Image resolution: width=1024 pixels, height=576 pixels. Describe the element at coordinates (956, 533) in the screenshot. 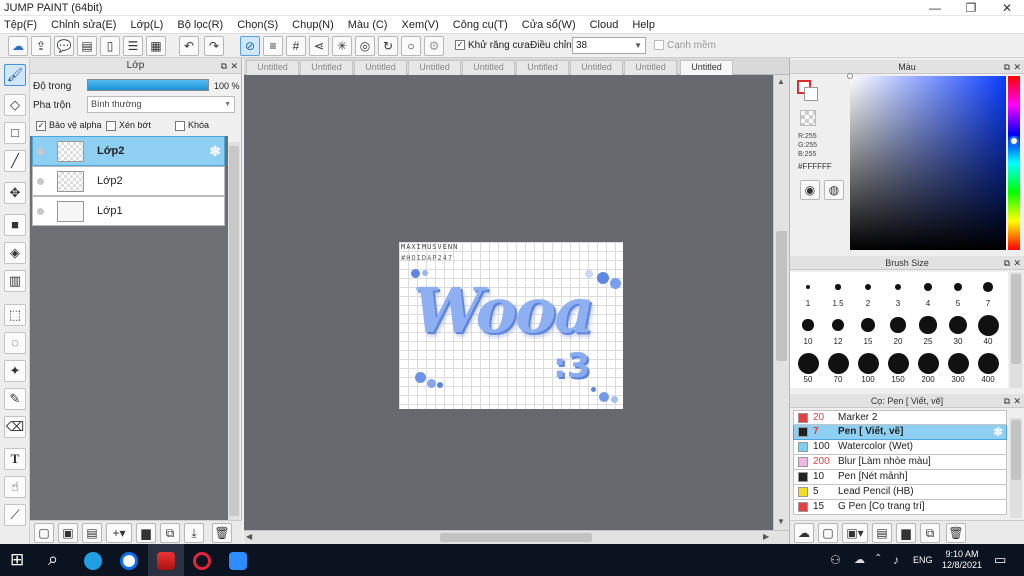

I see `brush-trash-icon: 🗑` at that location.